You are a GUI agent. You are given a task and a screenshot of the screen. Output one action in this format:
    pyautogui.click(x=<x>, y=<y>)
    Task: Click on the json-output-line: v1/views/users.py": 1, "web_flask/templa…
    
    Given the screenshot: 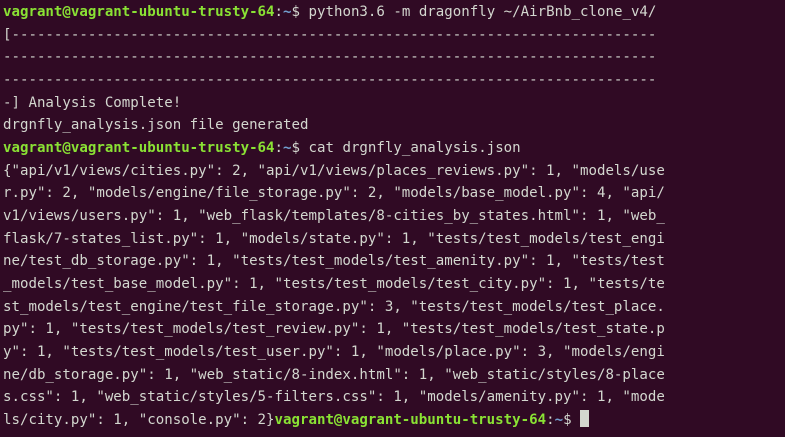 What is the action you would take?
    pyautogui.click(x=334, y=215)
    